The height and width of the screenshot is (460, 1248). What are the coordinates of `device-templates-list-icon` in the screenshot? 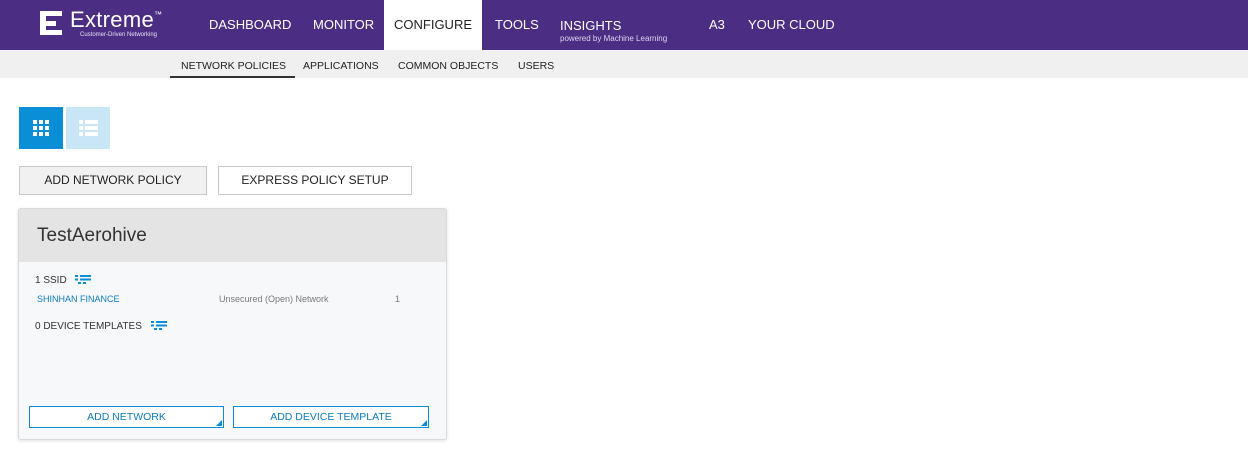 It's located at (158, 325).